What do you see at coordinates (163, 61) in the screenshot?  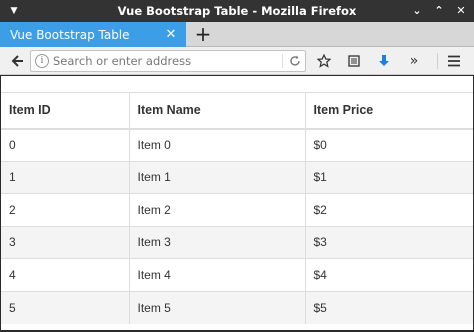 I see `url-input` at bounding box center [163, 61].